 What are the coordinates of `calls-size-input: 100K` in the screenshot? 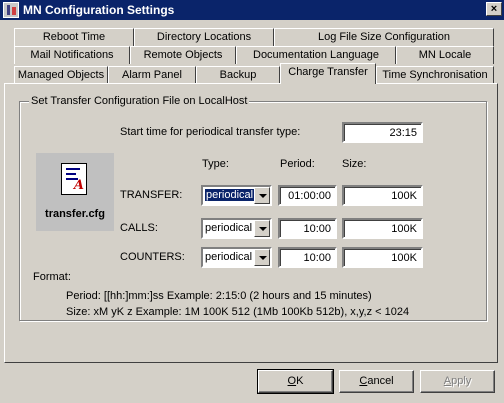 It's located at (382, 228).